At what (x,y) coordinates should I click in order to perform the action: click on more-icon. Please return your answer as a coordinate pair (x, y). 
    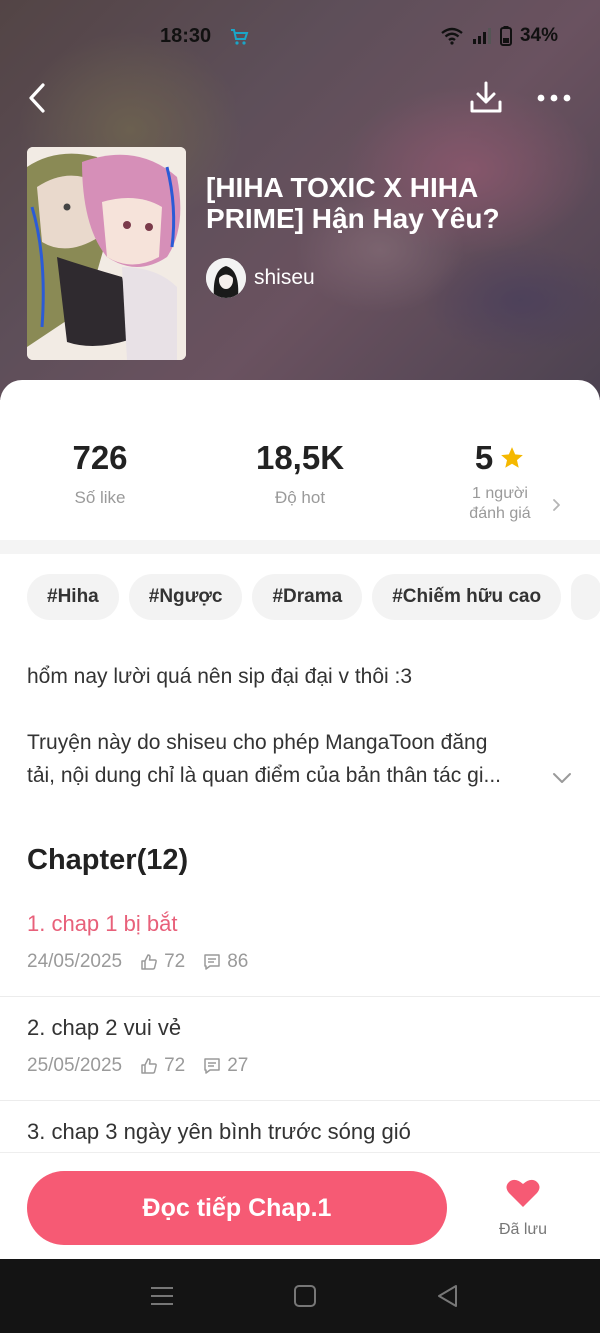
    Looking at the image, I should click on (554, 98).